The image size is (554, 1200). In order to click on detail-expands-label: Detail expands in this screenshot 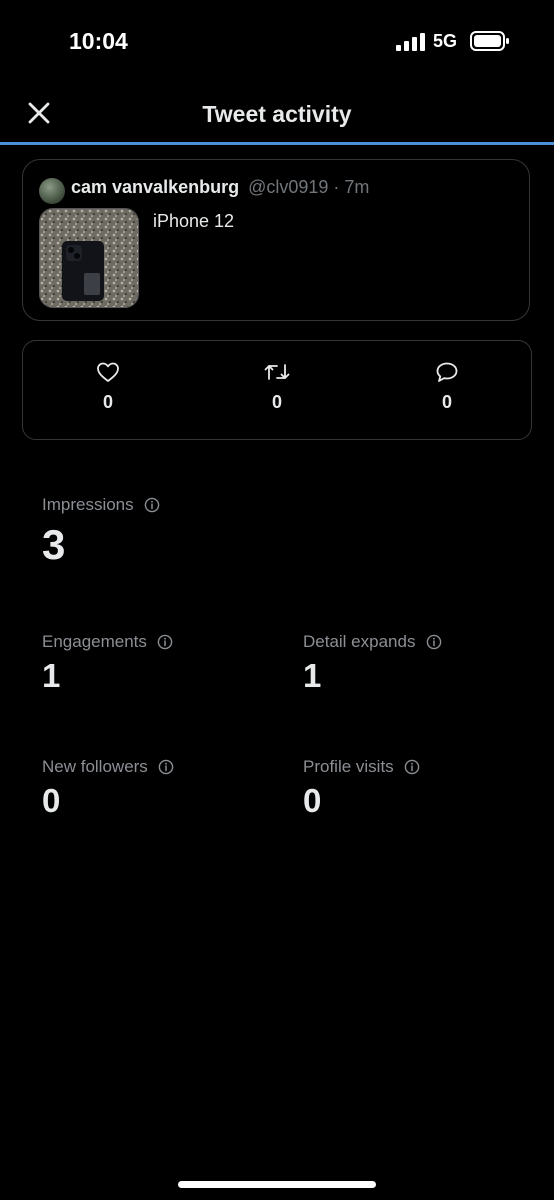, I will do `click(359, 641)`.